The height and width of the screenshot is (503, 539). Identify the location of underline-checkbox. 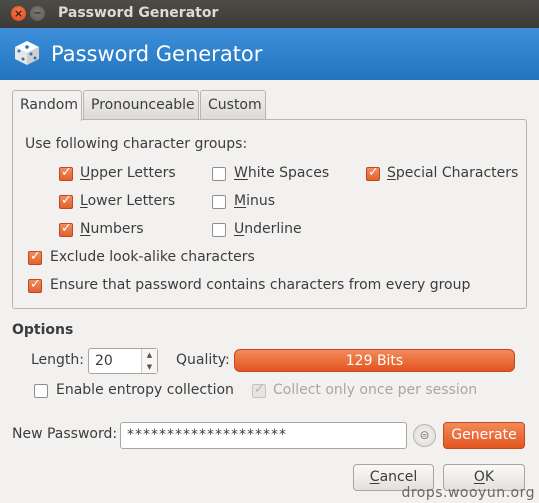
(219, 230).